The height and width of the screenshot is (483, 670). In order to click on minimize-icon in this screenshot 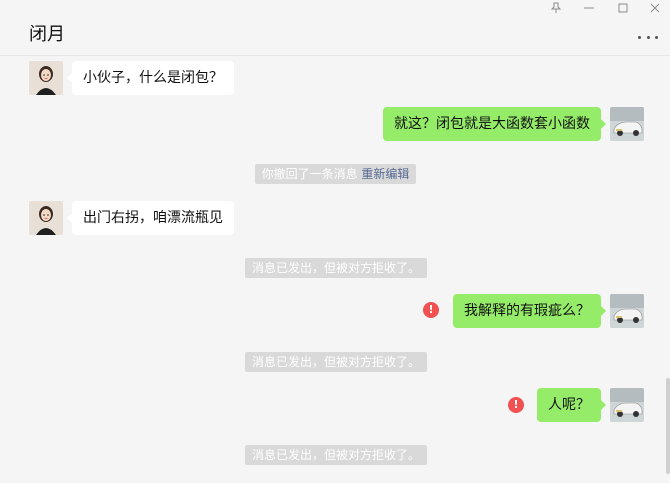, I will do `click(589, 8)`.